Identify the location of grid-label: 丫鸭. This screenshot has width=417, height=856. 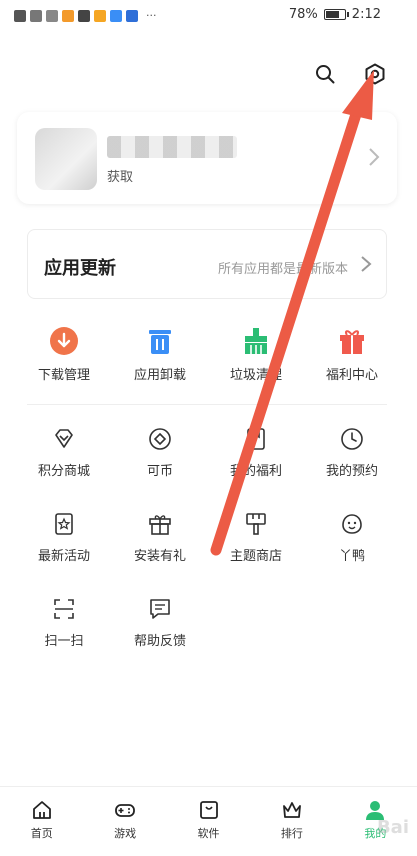
(351, 556).